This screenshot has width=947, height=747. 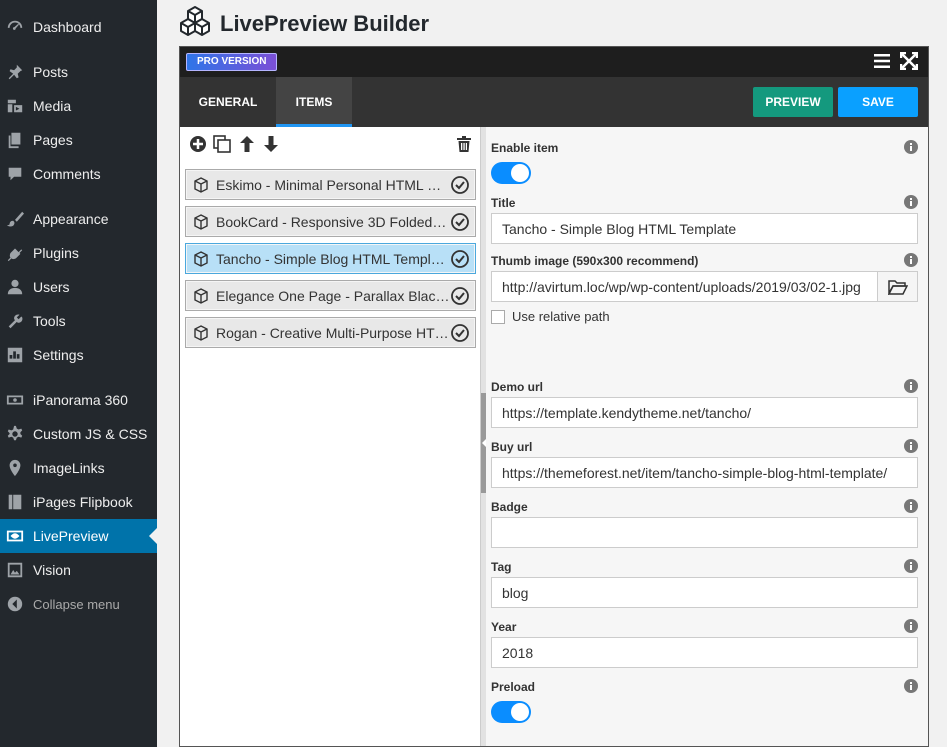 What do you see at coordinates (511, 173) in the screenshot?
I see `enable-item-toggle` at bounding box center [511, 173].